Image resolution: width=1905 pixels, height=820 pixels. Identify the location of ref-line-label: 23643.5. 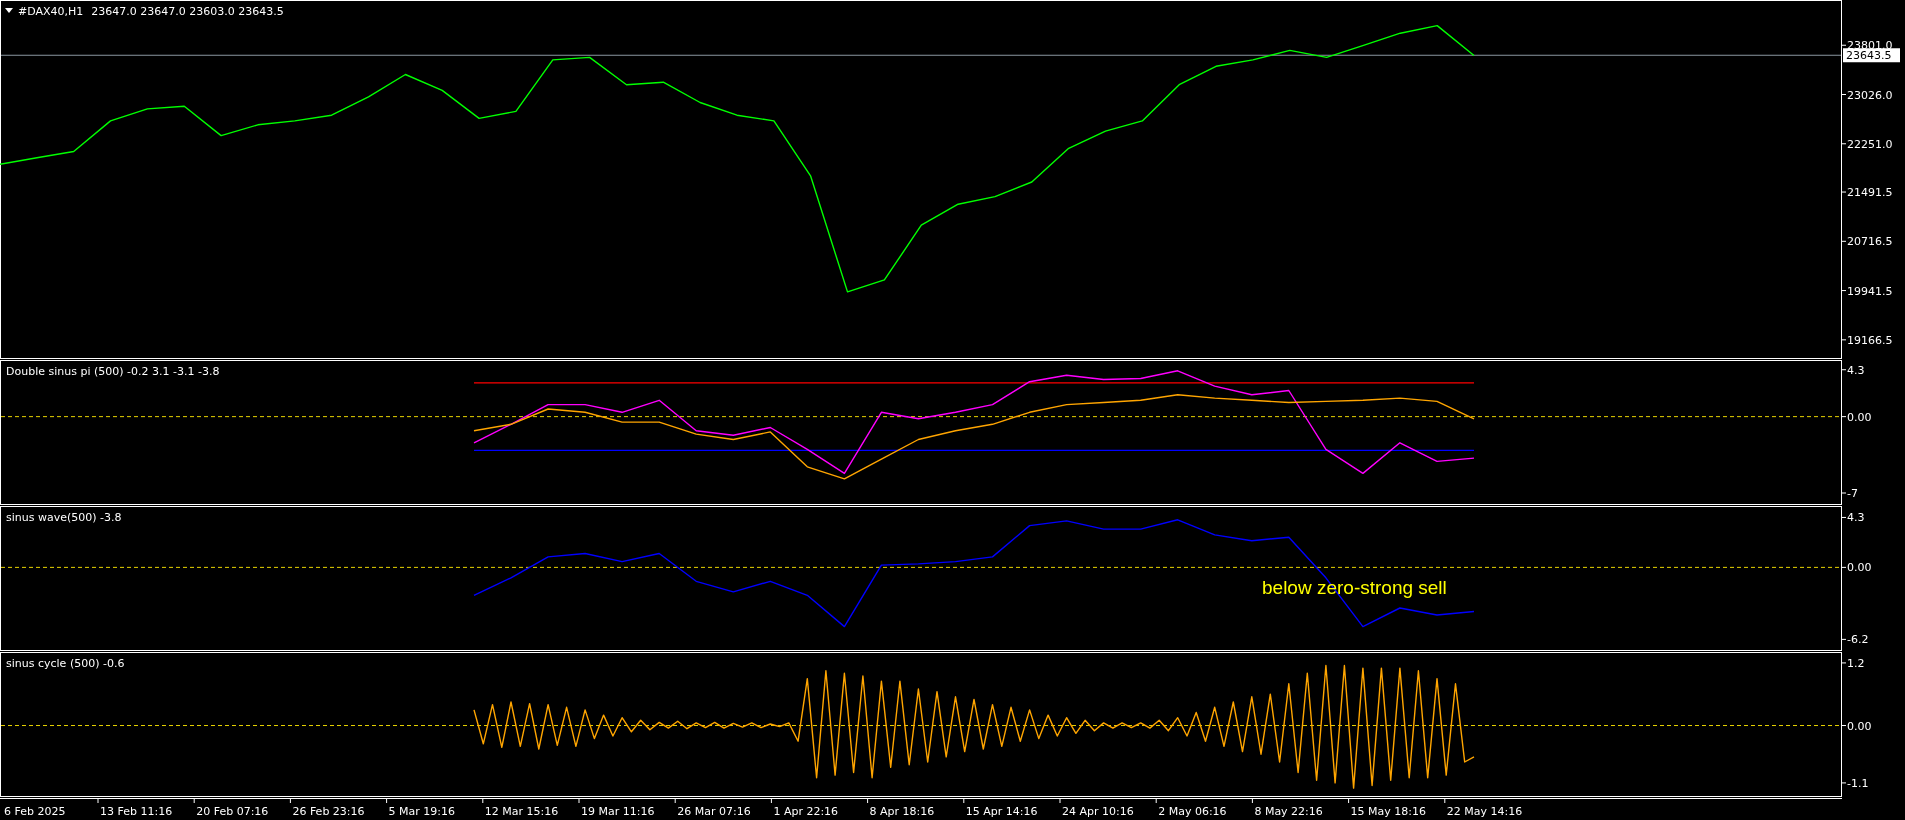
(1869, 56).